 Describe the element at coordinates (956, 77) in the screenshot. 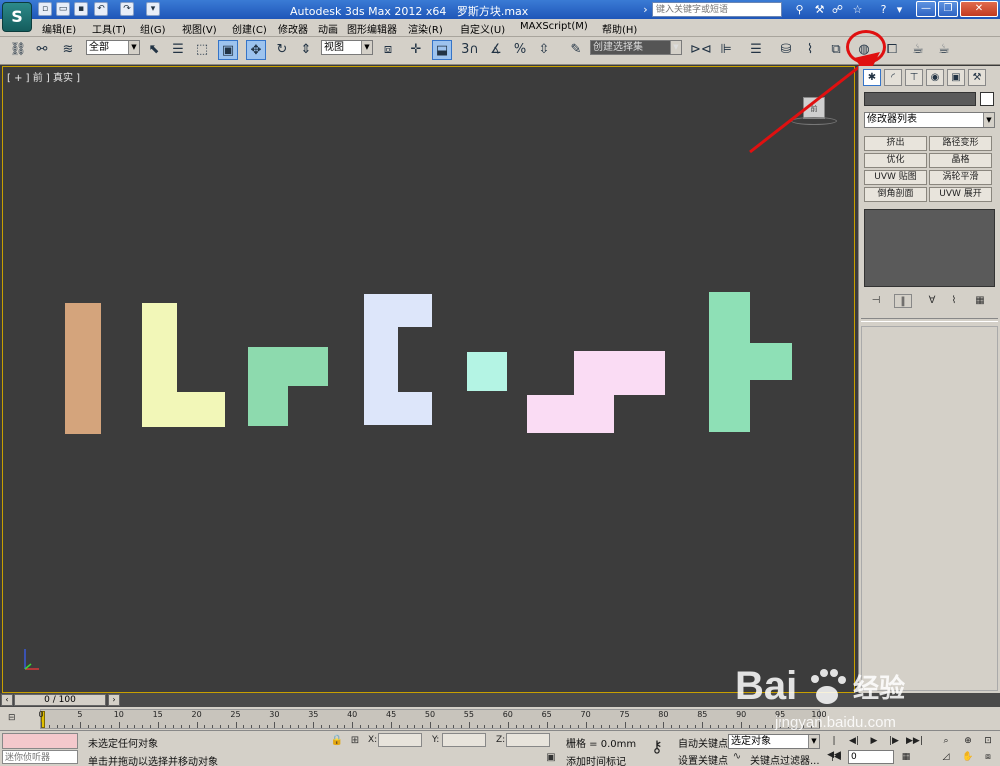

I see `display-tab-icon: ▣` at that location.